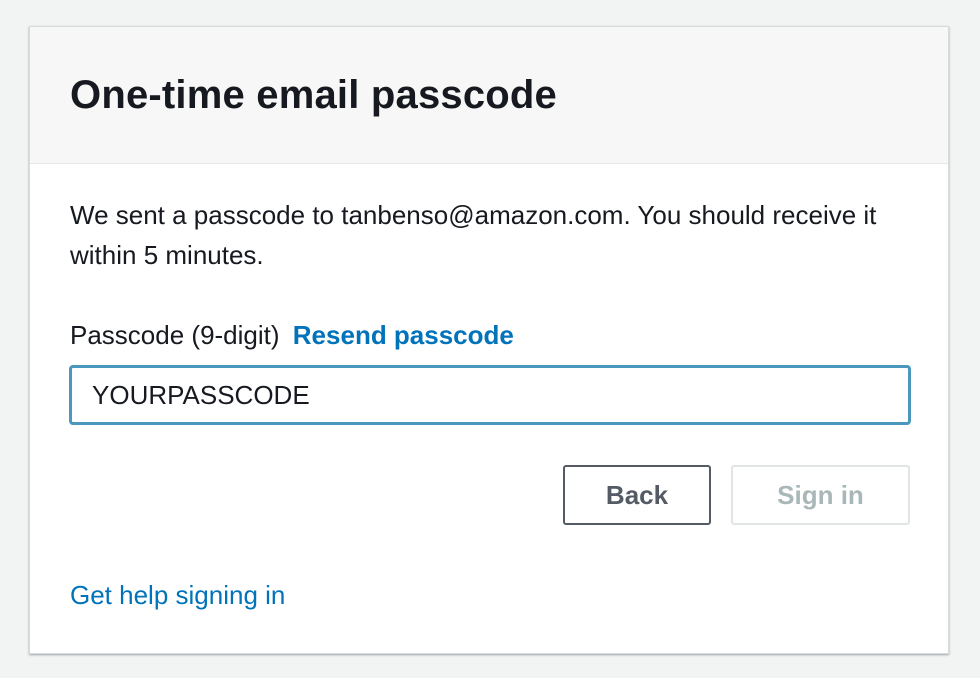  I want to click on page-title: One-time email passcode, so click(314, 95).